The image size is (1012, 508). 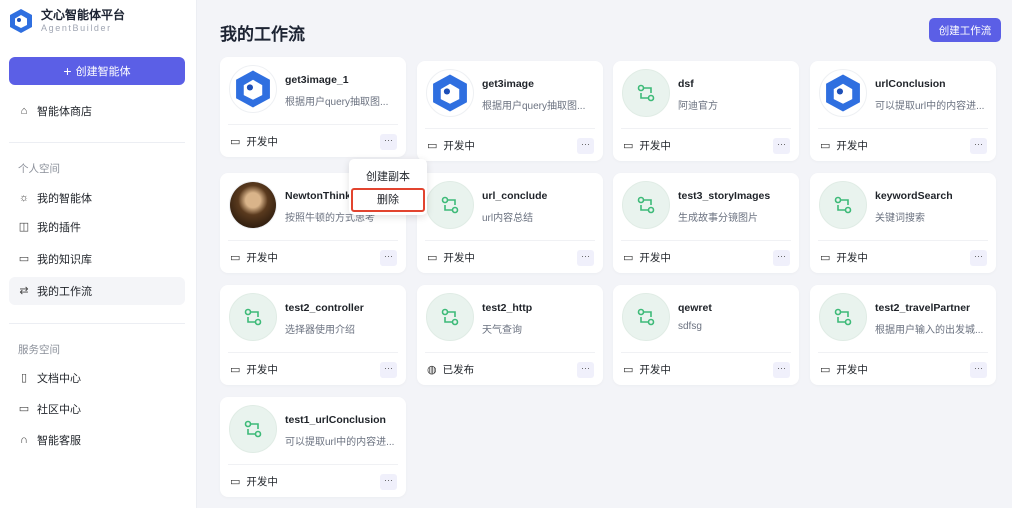 I want to click on card-title: qewret, so click(x=695, y=308).